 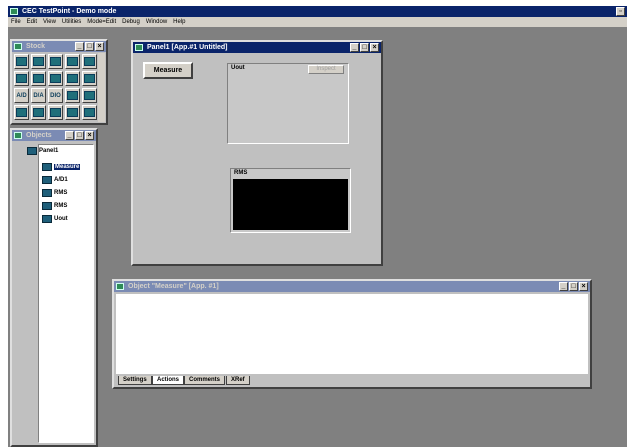 What do you see at coordinates (205, 380) in the screenshot?
I see `tab-comments: Comments` at bounding box center [205, 380].